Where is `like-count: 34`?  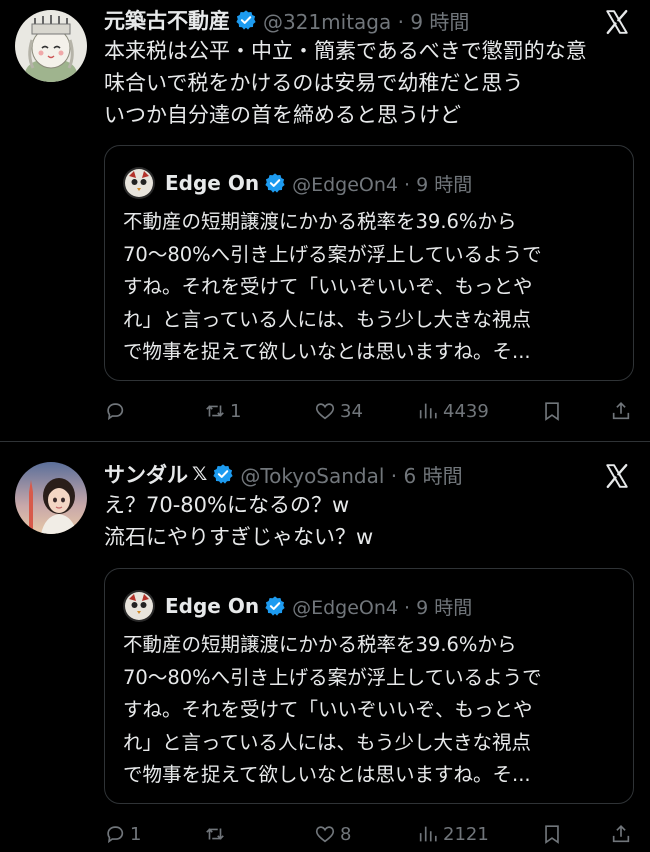 like-count: 34 is located at coordinates (351, 411).